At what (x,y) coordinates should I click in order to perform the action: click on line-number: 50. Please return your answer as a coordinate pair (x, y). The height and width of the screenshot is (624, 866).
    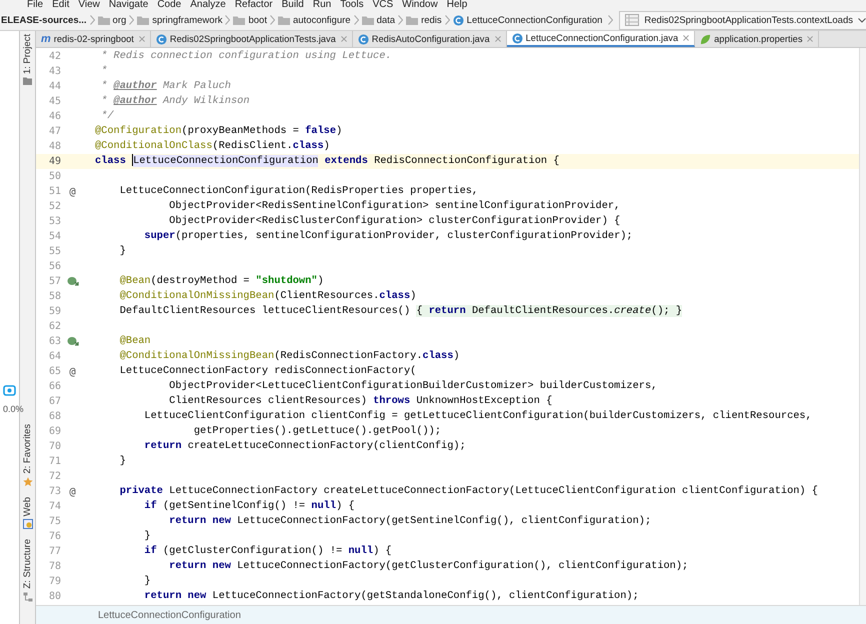
    Looking at the image, I should click on (54, 176).